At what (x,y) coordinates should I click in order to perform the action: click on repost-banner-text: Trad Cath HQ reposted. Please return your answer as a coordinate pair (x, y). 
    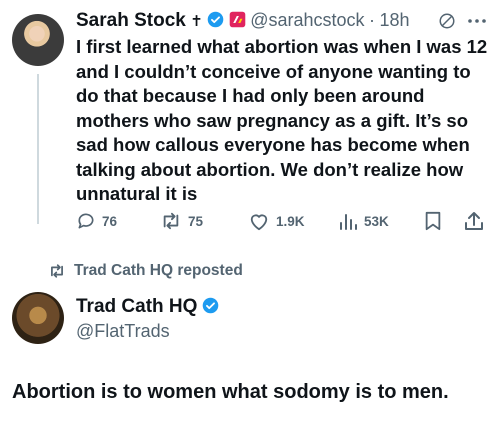
    Looking at the image, I should click on (158, 270).